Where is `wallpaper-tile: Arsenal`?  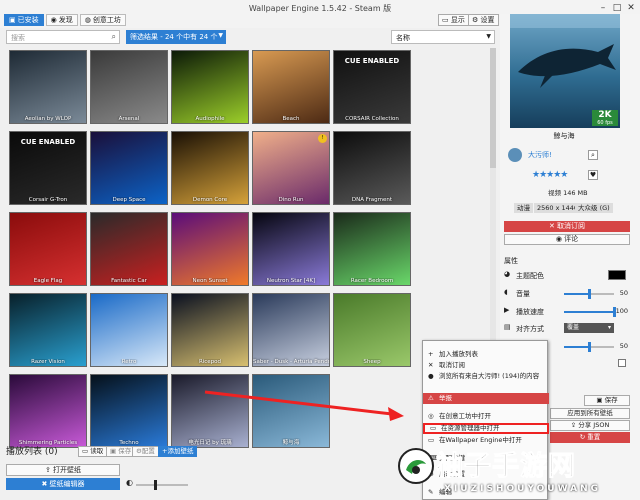 wallpaper-tile: Arsenal is located at coordinates (129, 87).